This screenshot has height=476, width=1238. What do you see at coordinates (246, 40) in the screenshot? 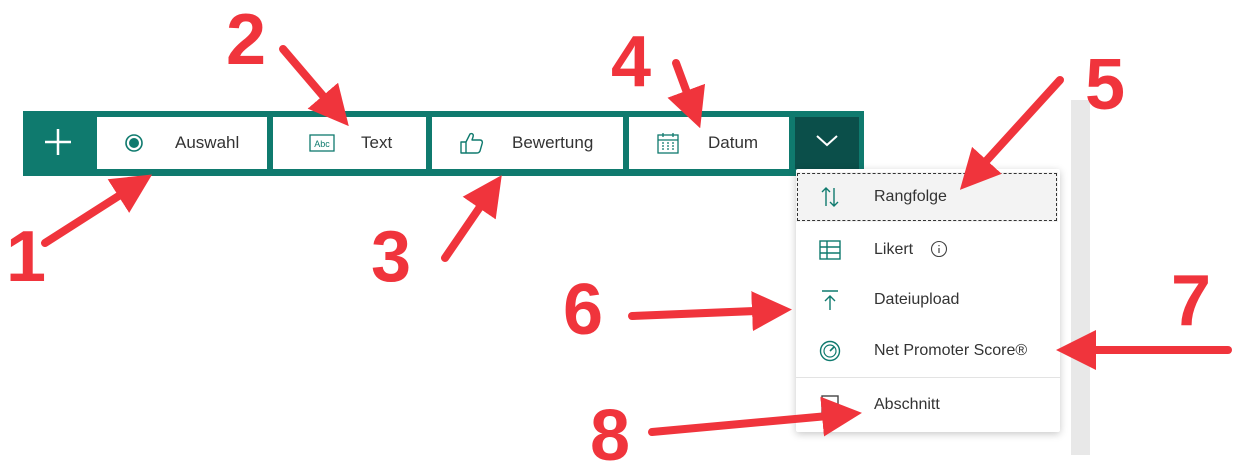
I see `annotation-number-2: 2` at bounding box center [246, 40].